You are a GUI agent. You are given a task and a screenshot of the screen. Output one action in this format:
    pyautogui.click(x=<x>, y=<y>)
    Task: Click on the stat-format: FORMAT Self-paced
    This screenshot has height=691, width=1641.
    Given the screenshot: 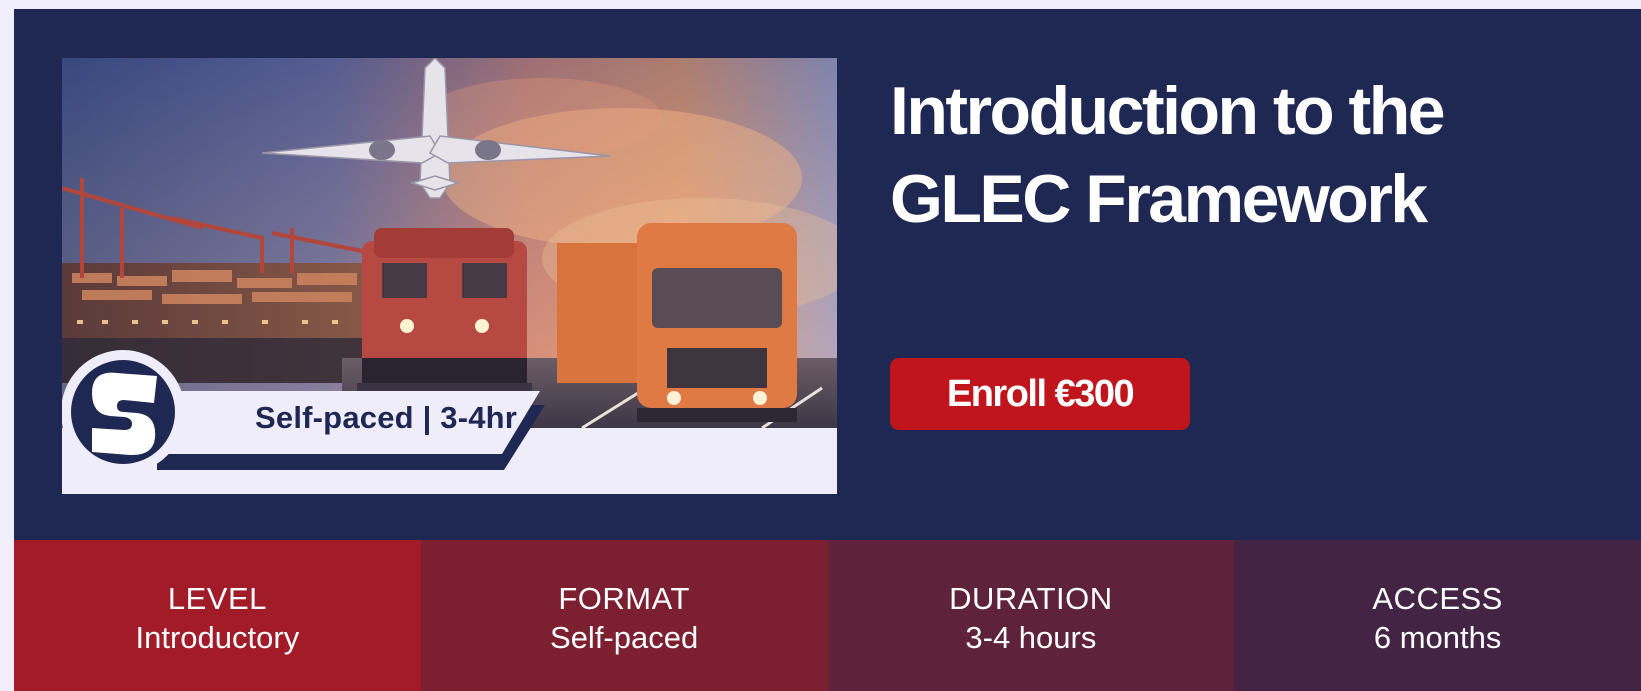 What is the action you would take?
    pyautogui.click(x=624, y=615)
    